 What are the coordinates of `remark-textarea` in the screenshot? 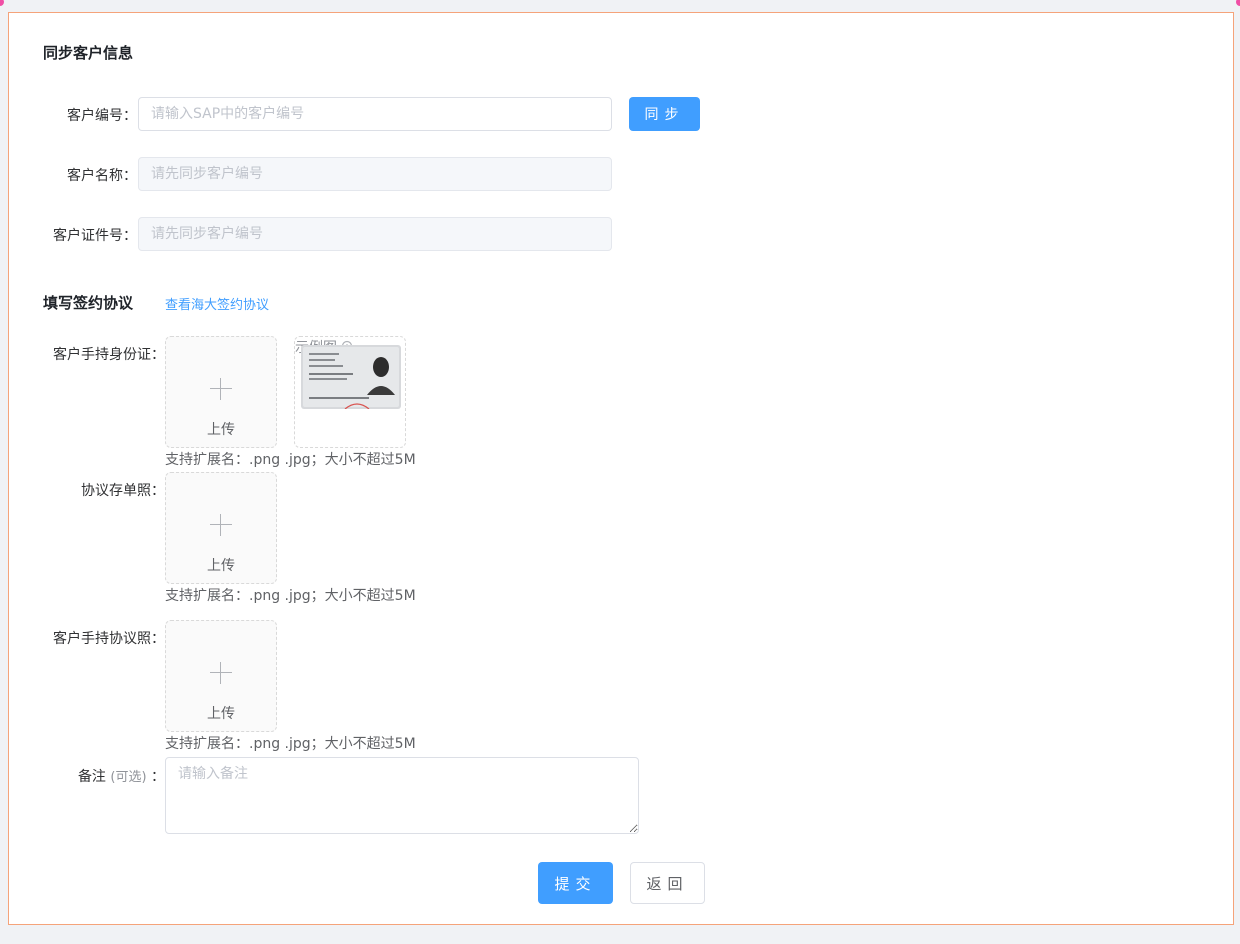 It's located at (402, 795).